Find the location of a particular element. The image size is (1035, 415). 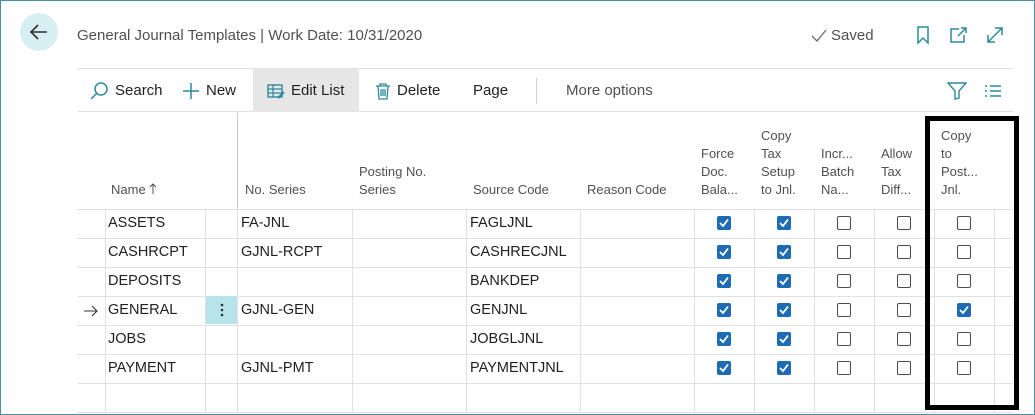

filter-icon is located at coordinates (957, 90).